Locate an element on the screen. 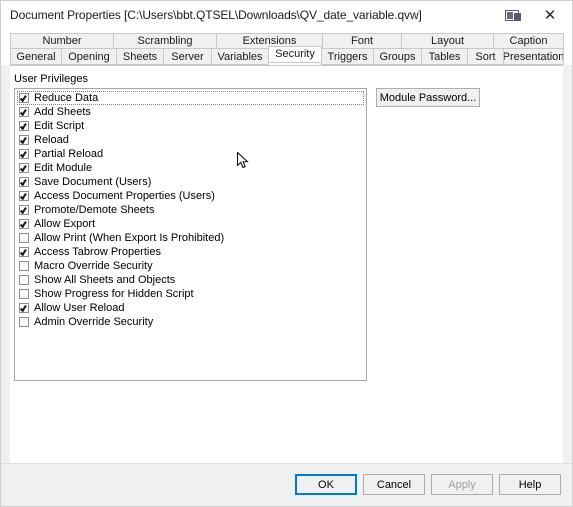  tab-label: Caption is located at coordinates (528, 41).